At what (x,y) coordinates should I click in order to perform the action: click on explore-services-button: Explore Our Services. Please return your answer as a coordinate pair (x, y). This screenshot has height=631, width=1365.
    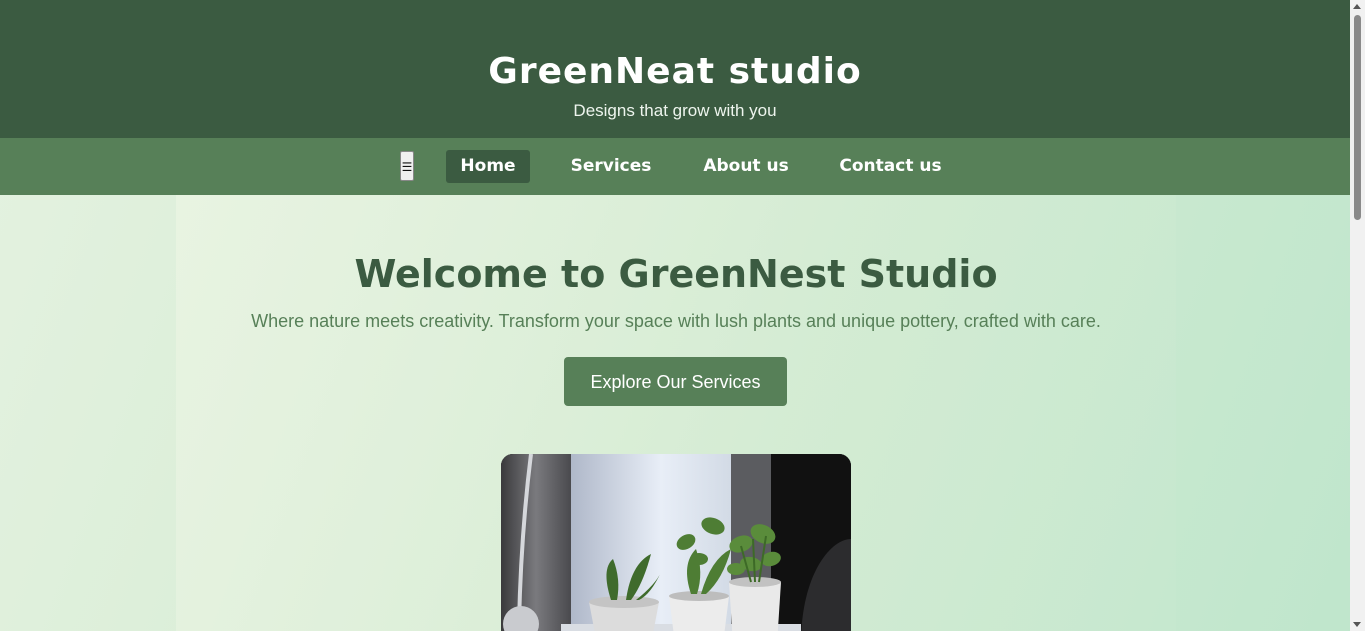
    Looking at the image, I should click on (675, 381).